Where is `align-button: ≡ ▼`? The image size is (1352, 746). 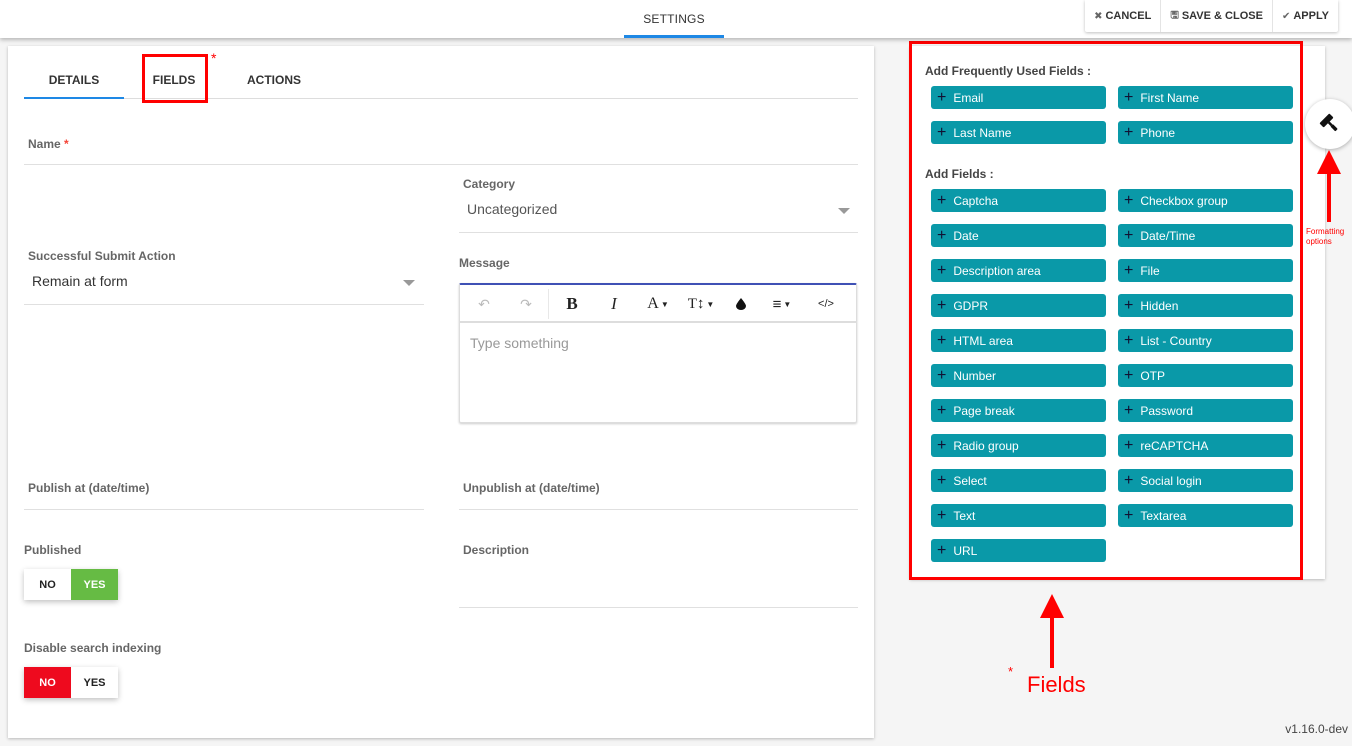
align-button: ≡ ▼ is located at coordinates (782, 304).